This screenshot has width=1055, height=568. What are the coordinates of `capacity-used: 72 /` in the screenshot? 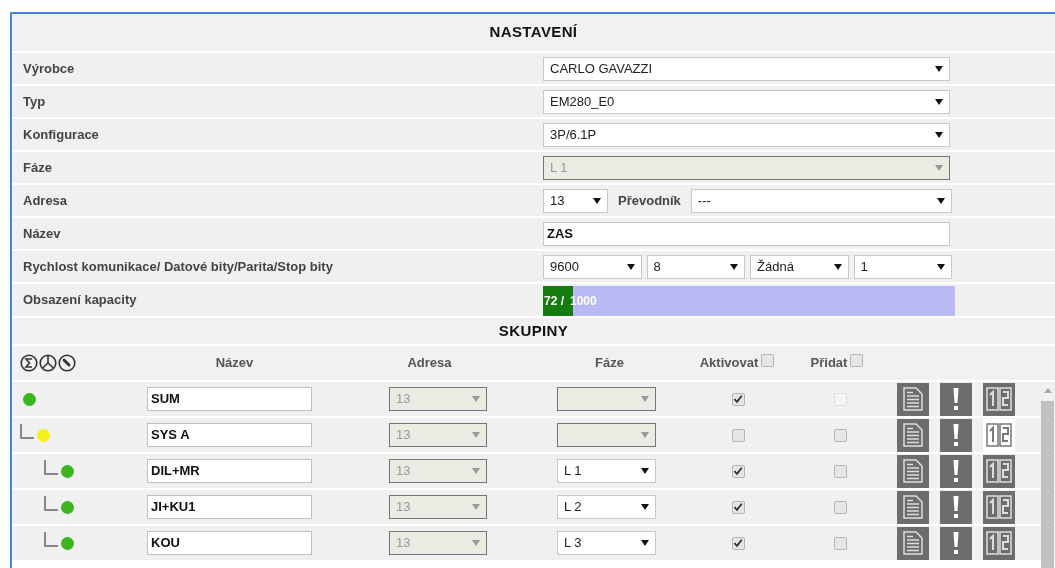 It's located at (554, 301).